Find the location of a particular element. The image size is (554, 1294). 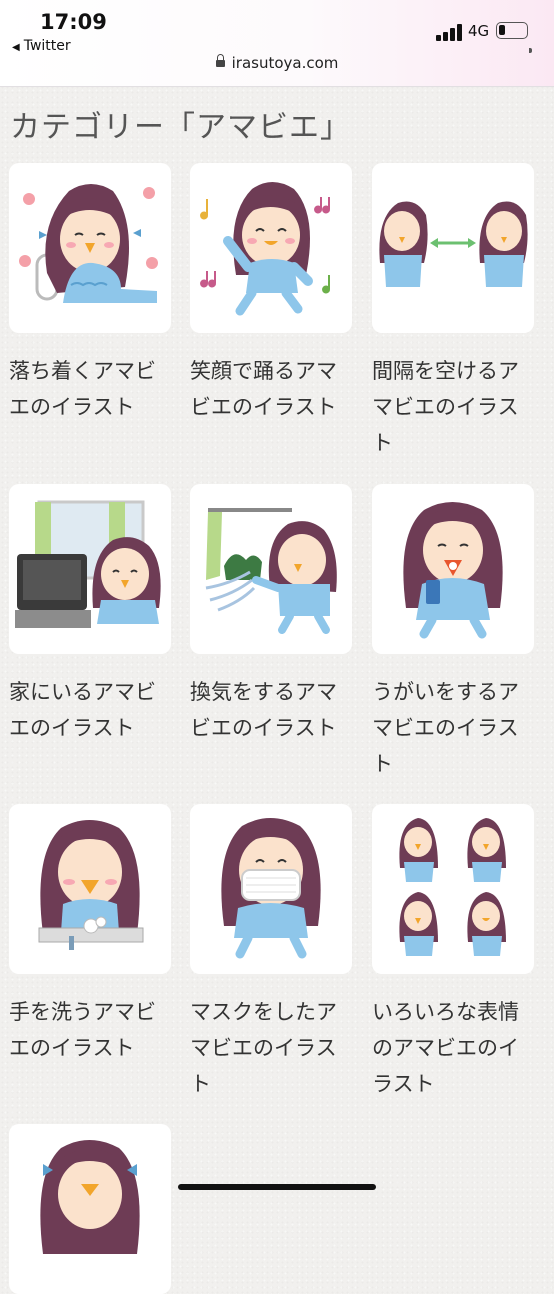

item-card: マスクをしたアマビエのイラスト is located at coordinates (271, 953).